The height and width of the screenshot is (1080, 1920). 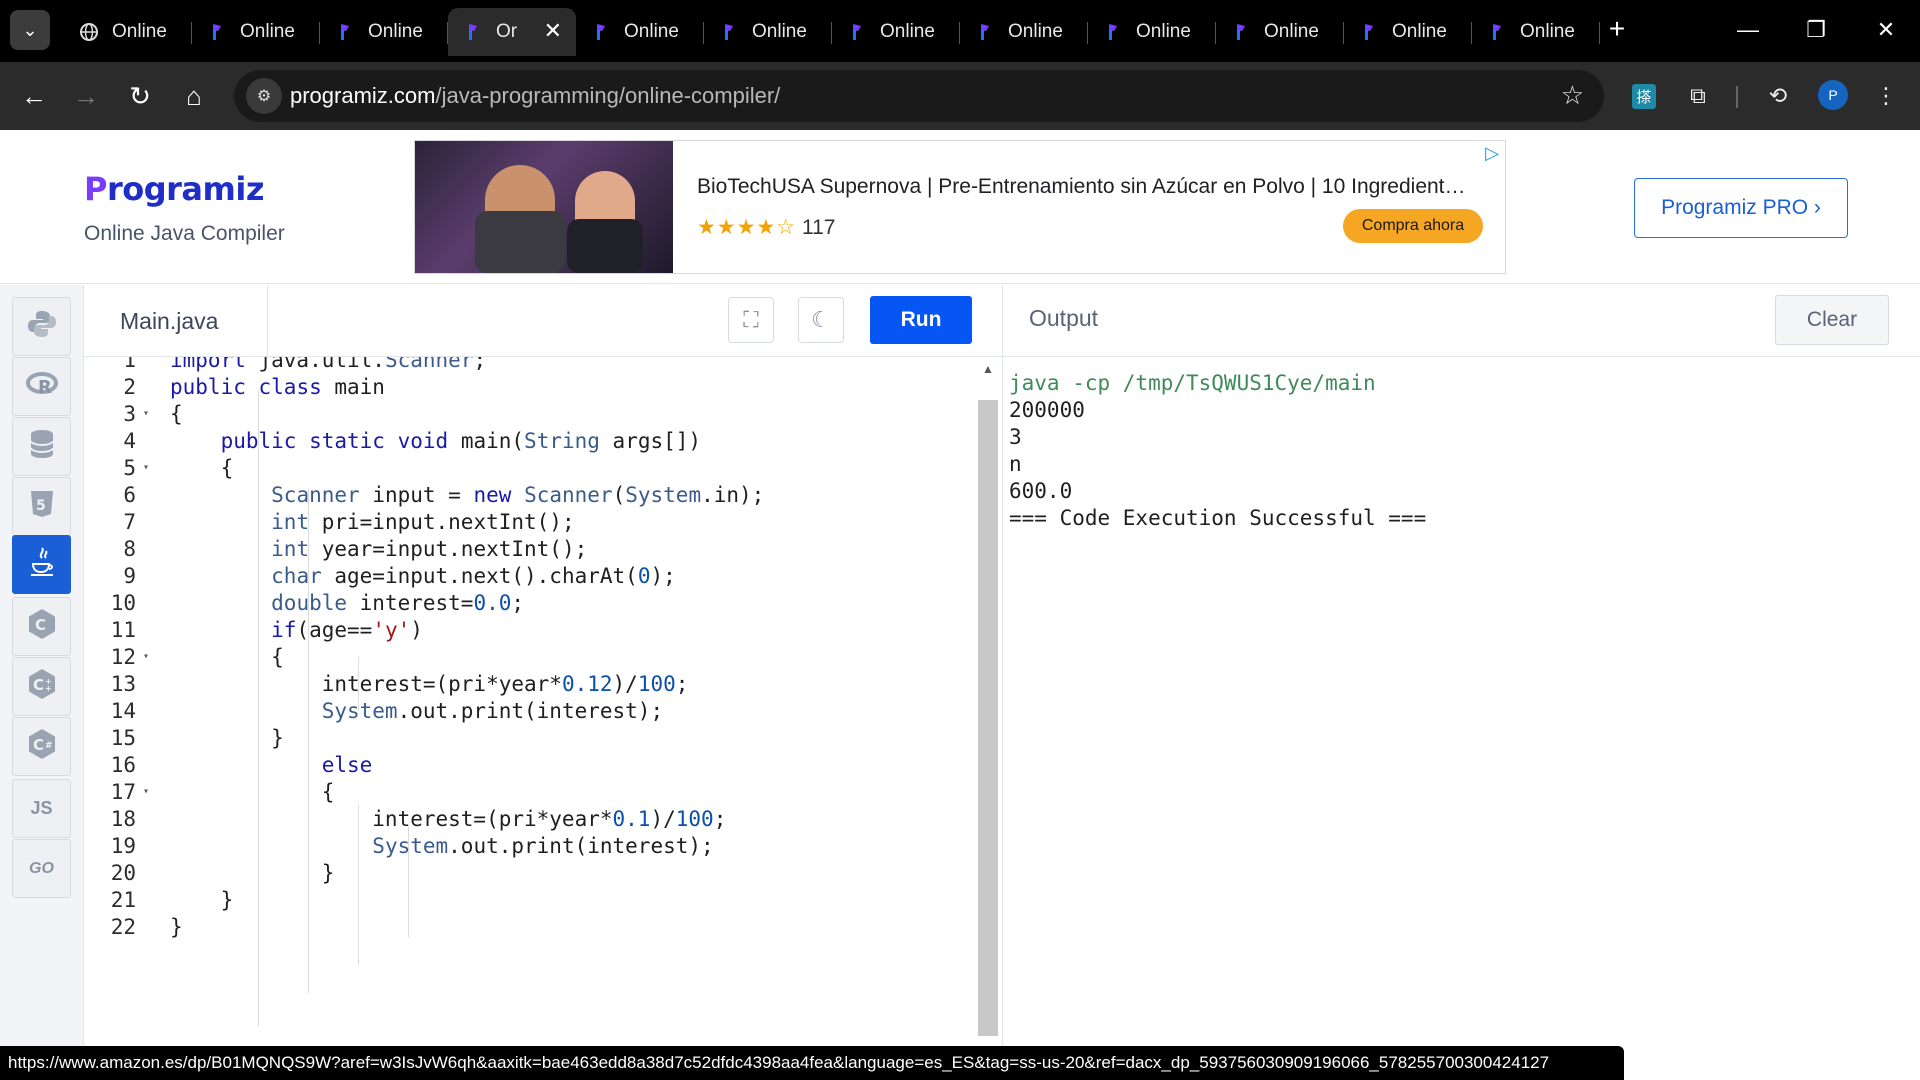 I want to click on site-info-icon: ⚙, so click(x=264, y=96).